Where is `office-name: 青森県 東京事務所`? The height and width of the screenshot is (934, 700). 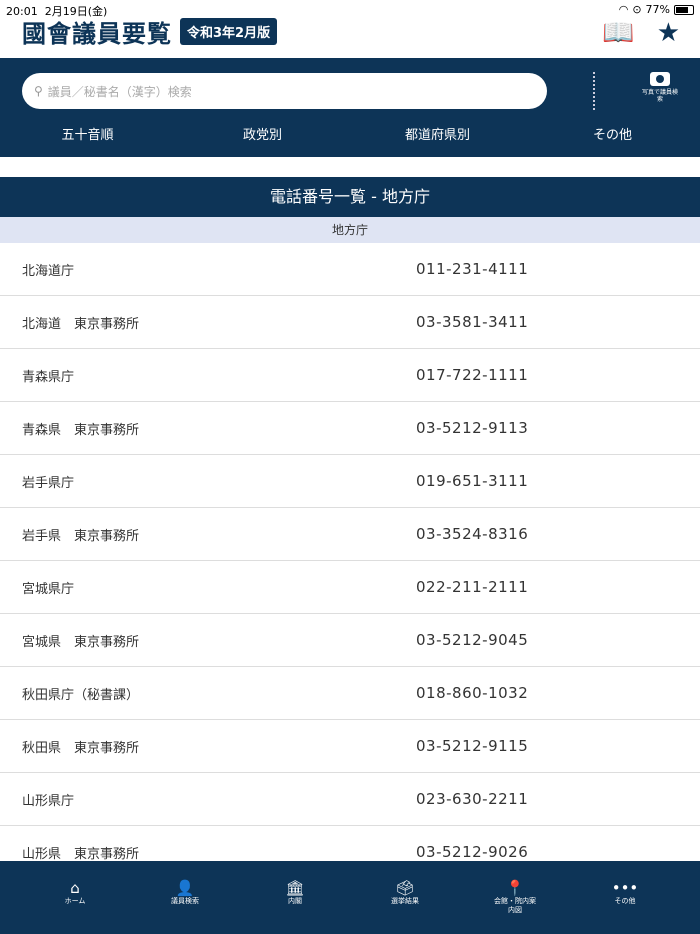 office-name: 青森県 東京事務所 is located at coordinates (81, 430).